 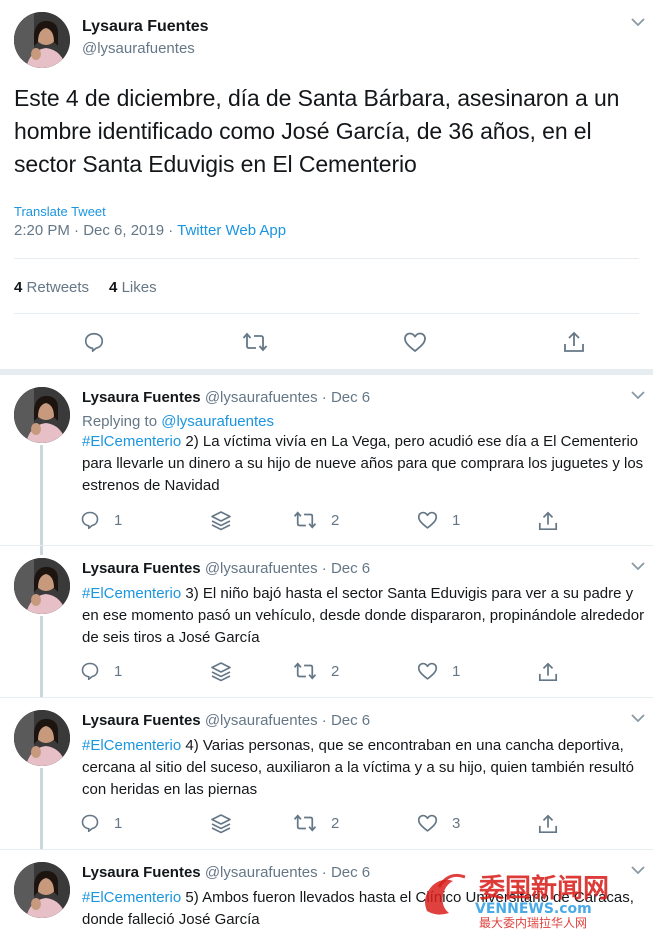 What do you see at coordinates (326, 343) in the screenshot?
I see `main-tweet-actions` at bounding box center [326, 343].